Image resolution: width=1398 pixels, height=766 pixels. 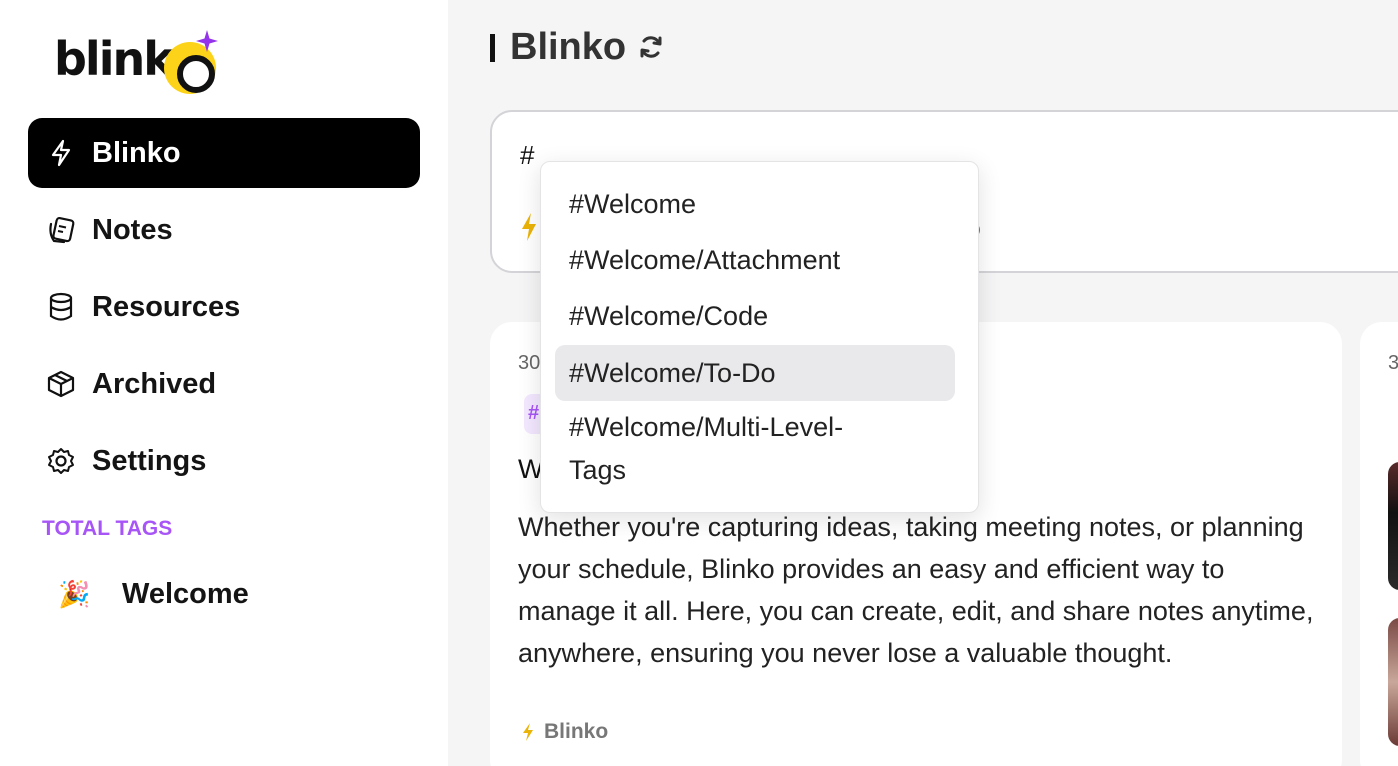 What do you see at coordinates (576, 731) in the screenshot?
I see `note-footer-label: Blinko` at bounding box center [576, 731].